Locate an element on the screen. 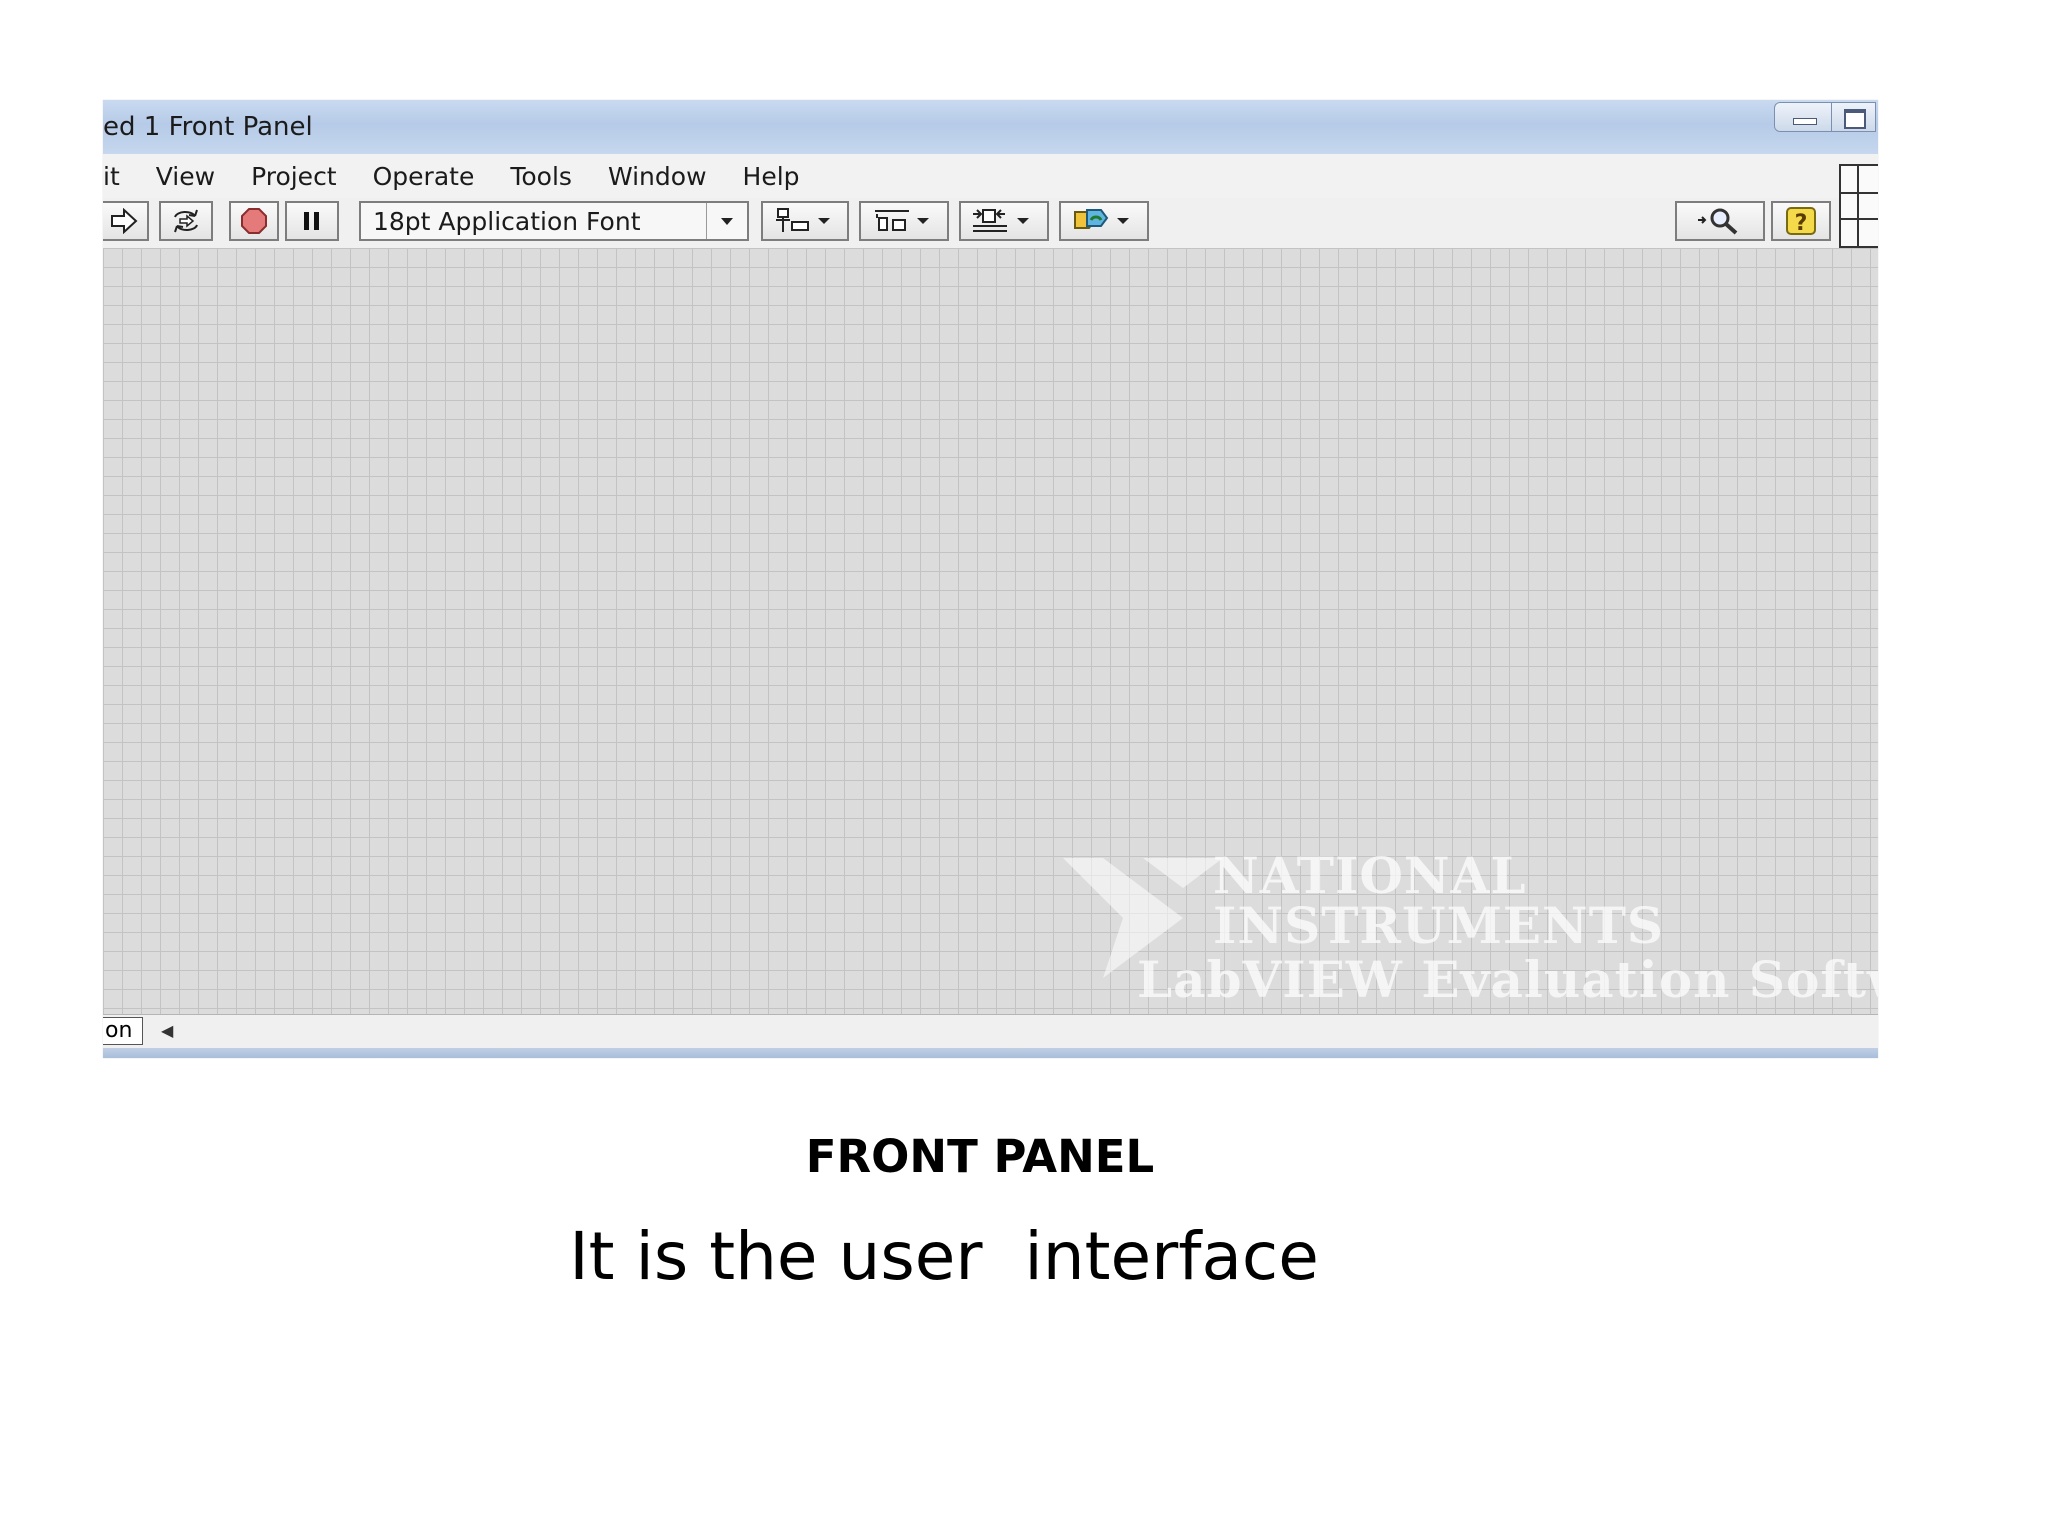 The width and height of the screenshot is (2048, 1536). scroll-left-arrow-icon: ◀ is located at coordinates (167, 1030).